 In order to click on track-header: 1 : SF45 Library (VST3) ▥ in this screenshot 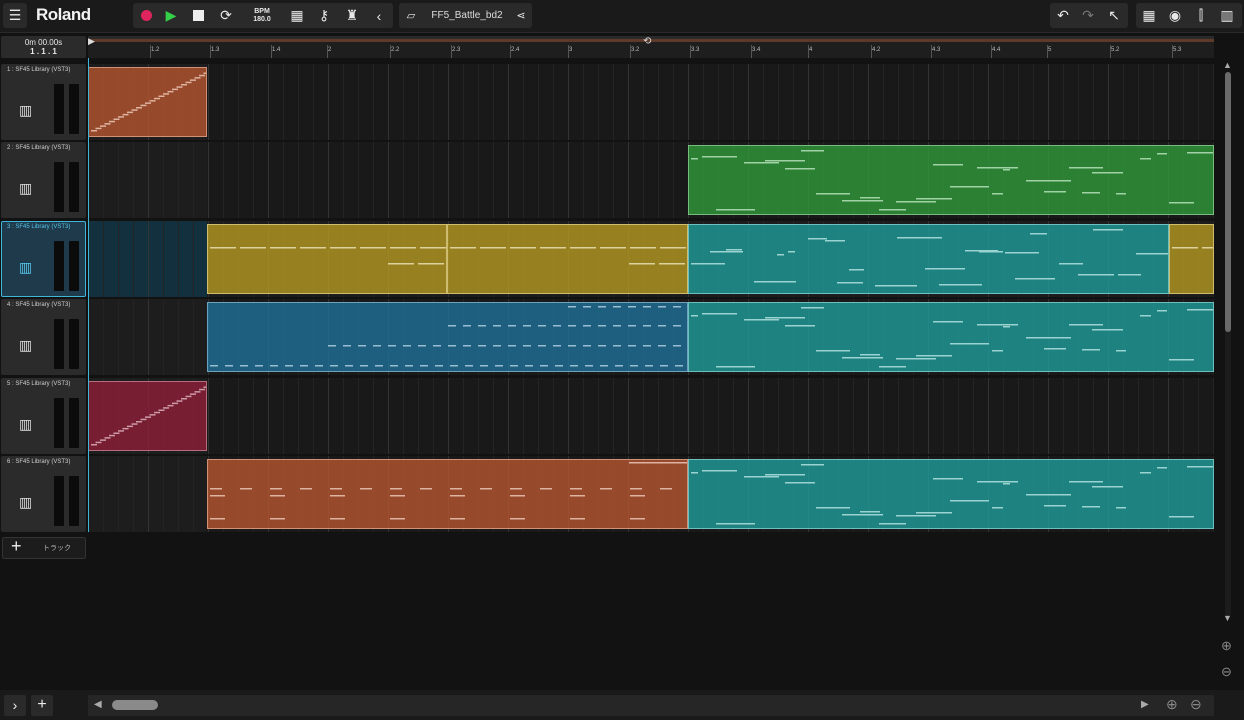, I will do `click(43, 102)`.